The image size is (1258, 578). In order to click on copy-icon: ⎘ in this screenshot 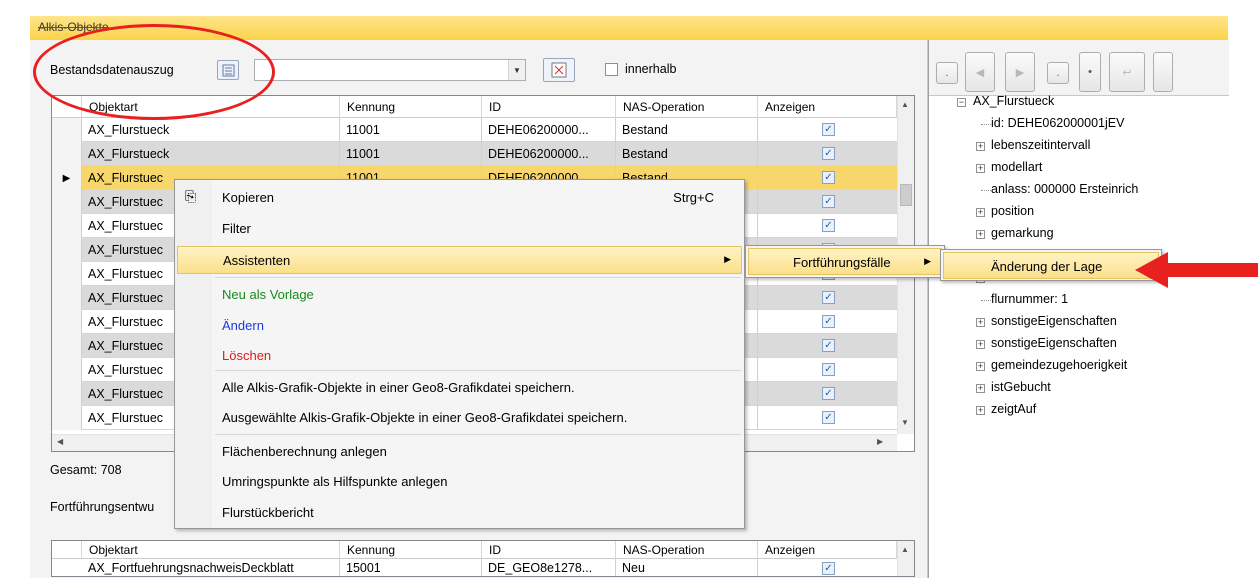, I will do `click(191, 196)`.